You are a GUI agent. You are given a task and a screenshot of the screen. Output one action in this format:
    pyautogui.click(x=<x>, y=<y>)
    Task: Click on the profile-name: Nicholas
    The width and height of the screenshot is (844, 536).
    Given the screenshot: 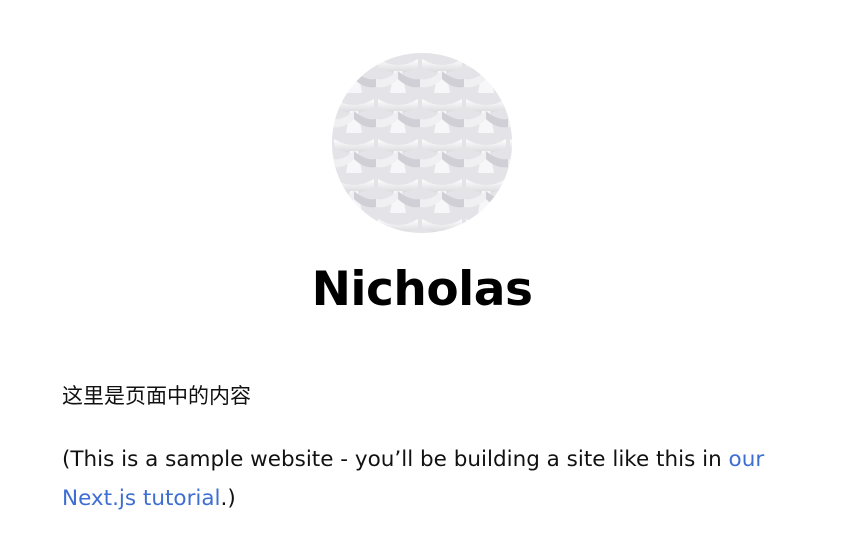 What is the action you would take?
    pyautogui.click(x=422, y=289)
    